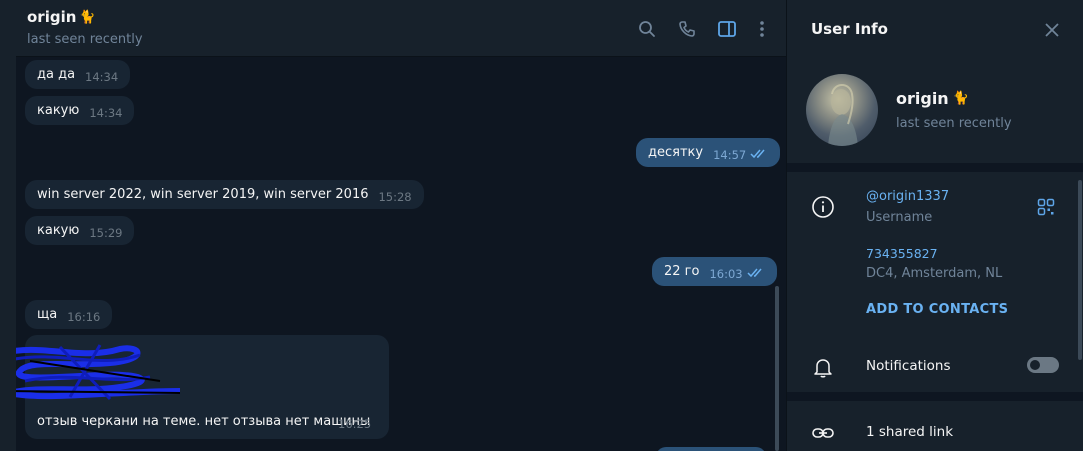 The height and width of the screenshot is (451, 1083). Describe the element at coordinates (762, 29) in the screenshot. I see `more-icon` at that location.